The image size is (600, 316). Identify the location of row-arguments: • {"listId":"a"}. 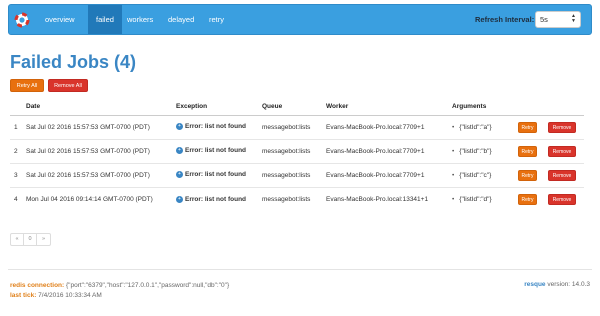
(481, 126).